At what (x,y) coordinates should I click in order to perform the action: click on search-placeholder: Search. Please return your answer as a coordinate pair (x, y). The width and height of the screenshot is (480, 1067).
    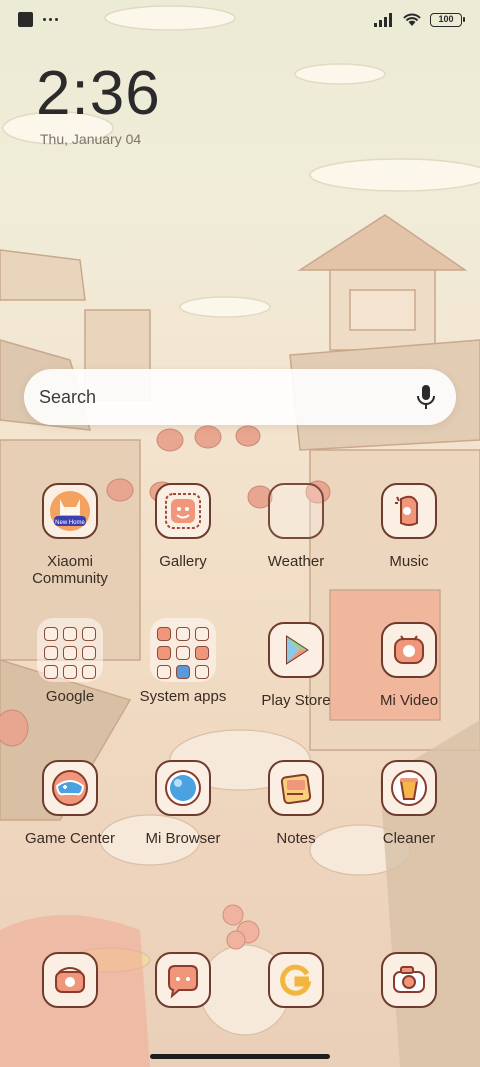
    Looking at the image, I should click on (67, 397).